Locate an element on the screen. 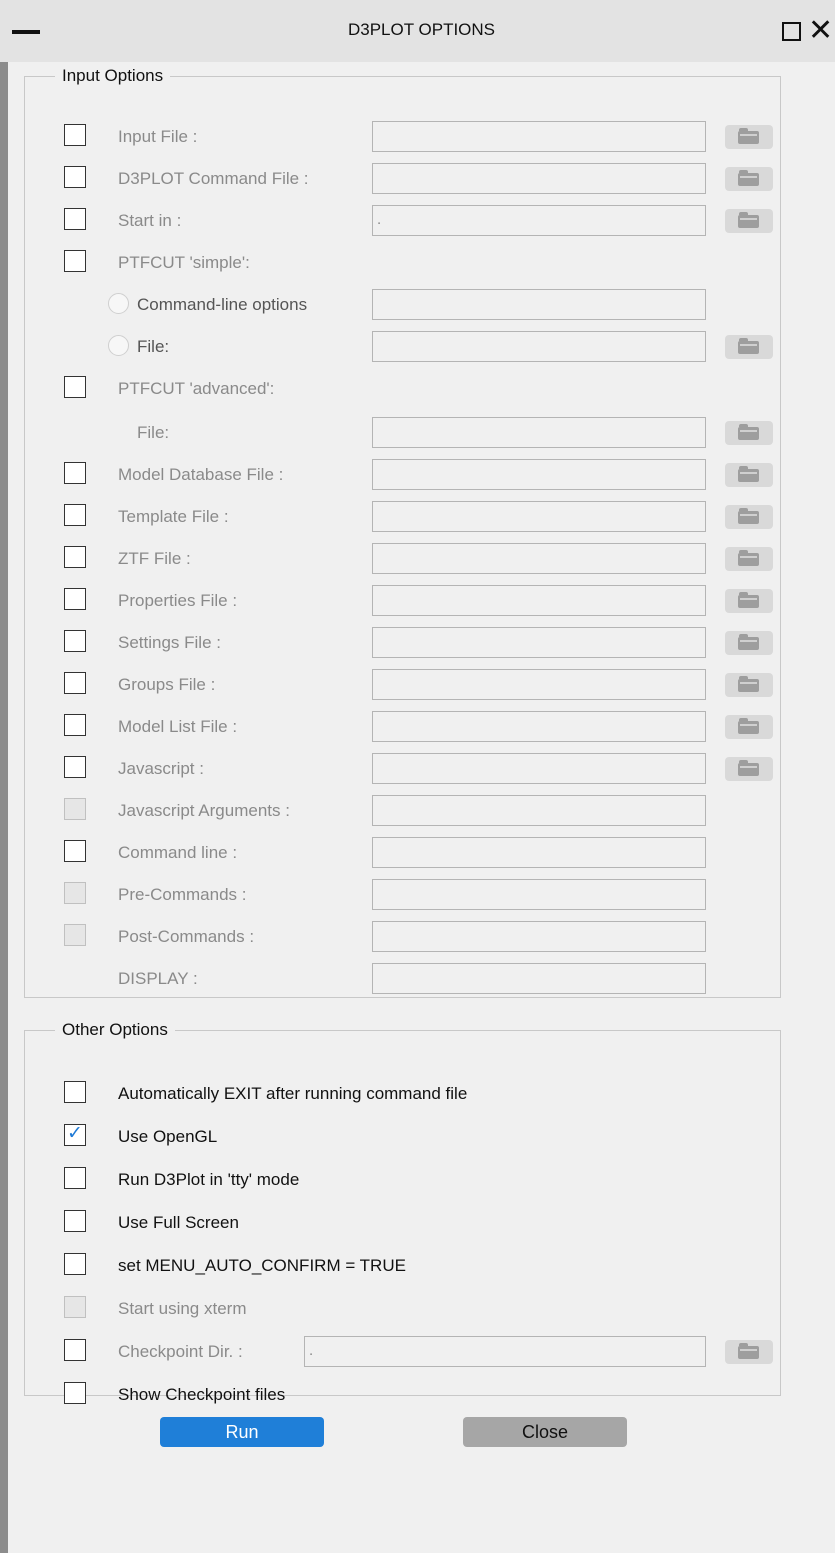 Image resolution: width=835 pixels, height=1553 pixels. javascript-browse-button is located at coordinates (749, 769).